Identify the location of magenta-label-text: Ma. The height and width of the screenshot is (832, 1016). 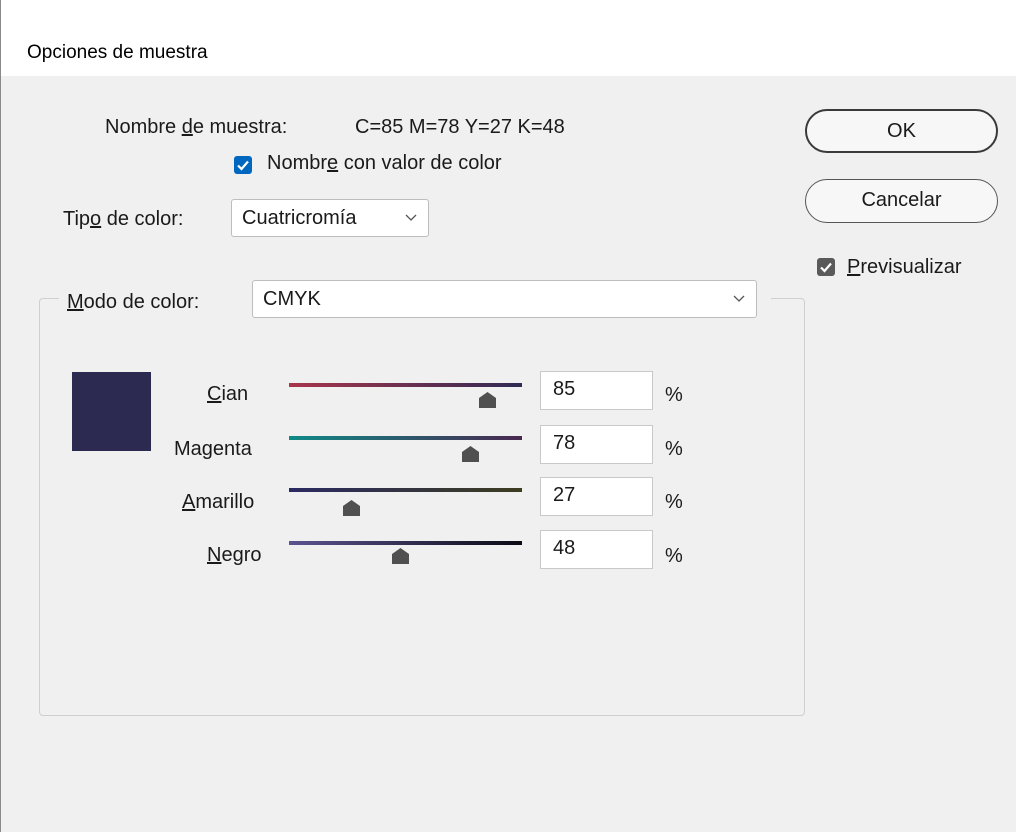
(188, 449).